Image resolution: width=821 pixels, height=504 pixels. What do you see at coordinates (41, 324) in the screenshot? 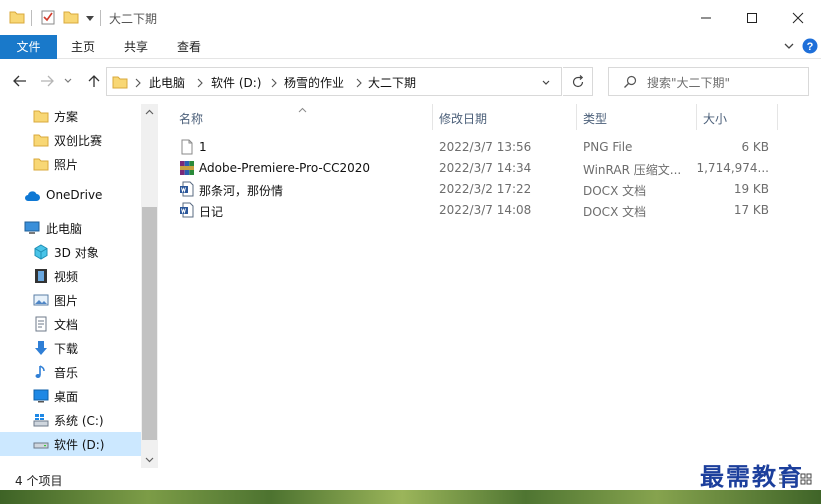
I see `document-icon` at bounding box center [41, 324].